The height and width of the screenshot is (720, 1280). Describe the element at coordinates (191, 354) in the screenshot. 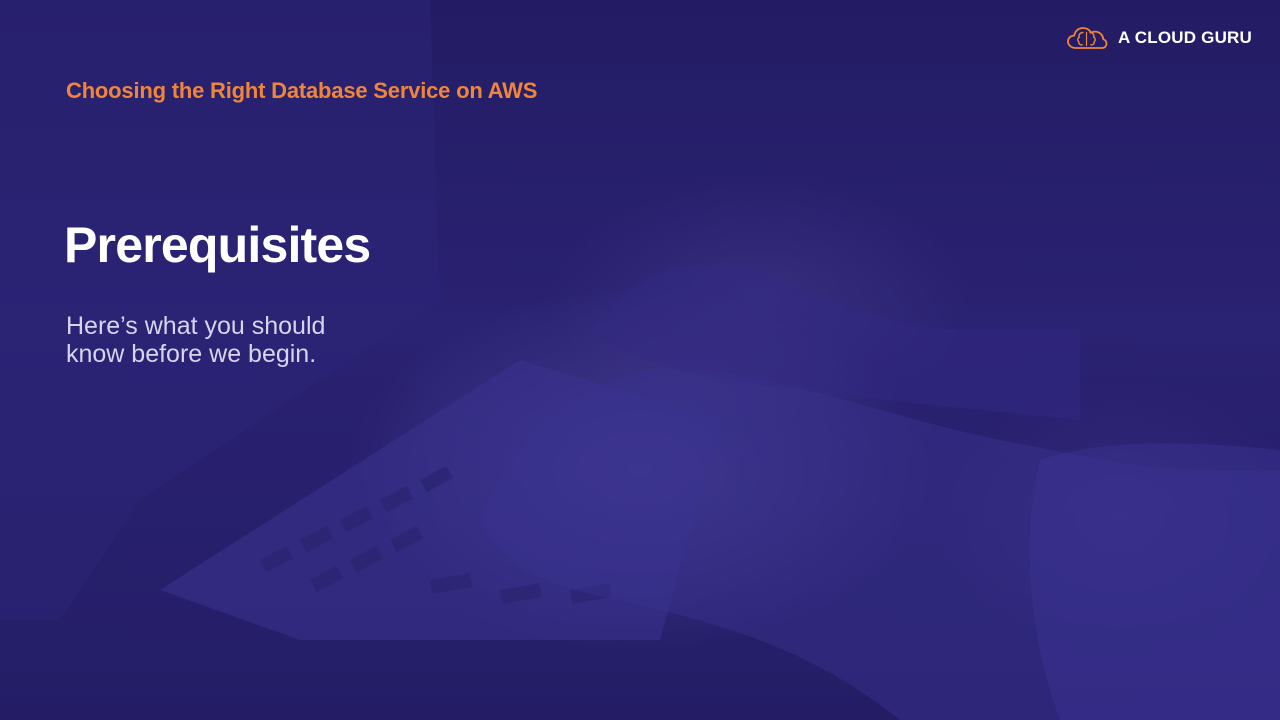

I see `subtitle-line-2: know before we begin.` at that location.